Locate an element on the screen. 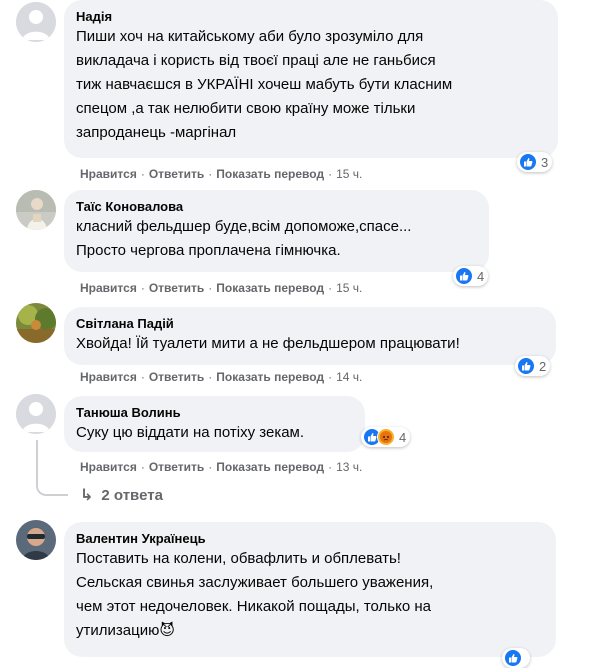  thread-connector is located at coordinates (52, 484).